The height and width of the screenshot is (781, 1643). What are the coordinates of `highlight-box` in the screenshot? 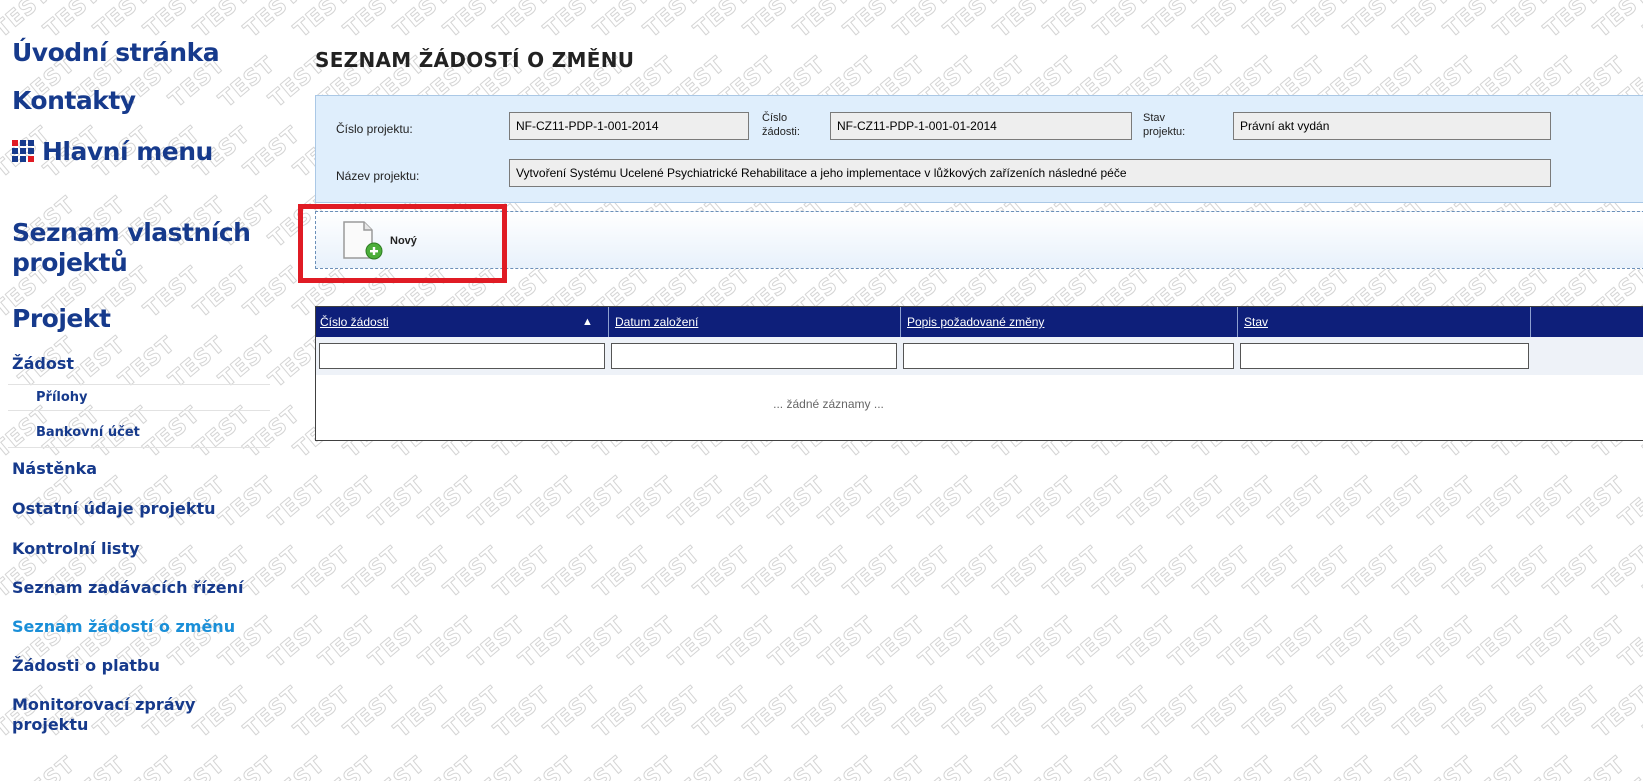 It's located at (402, 243).